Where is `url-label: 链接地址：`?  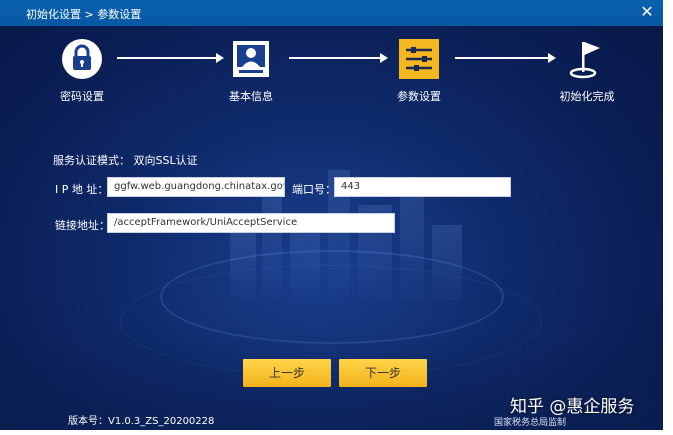 url-label: 链接地址： is located at coordinates (82, 225).